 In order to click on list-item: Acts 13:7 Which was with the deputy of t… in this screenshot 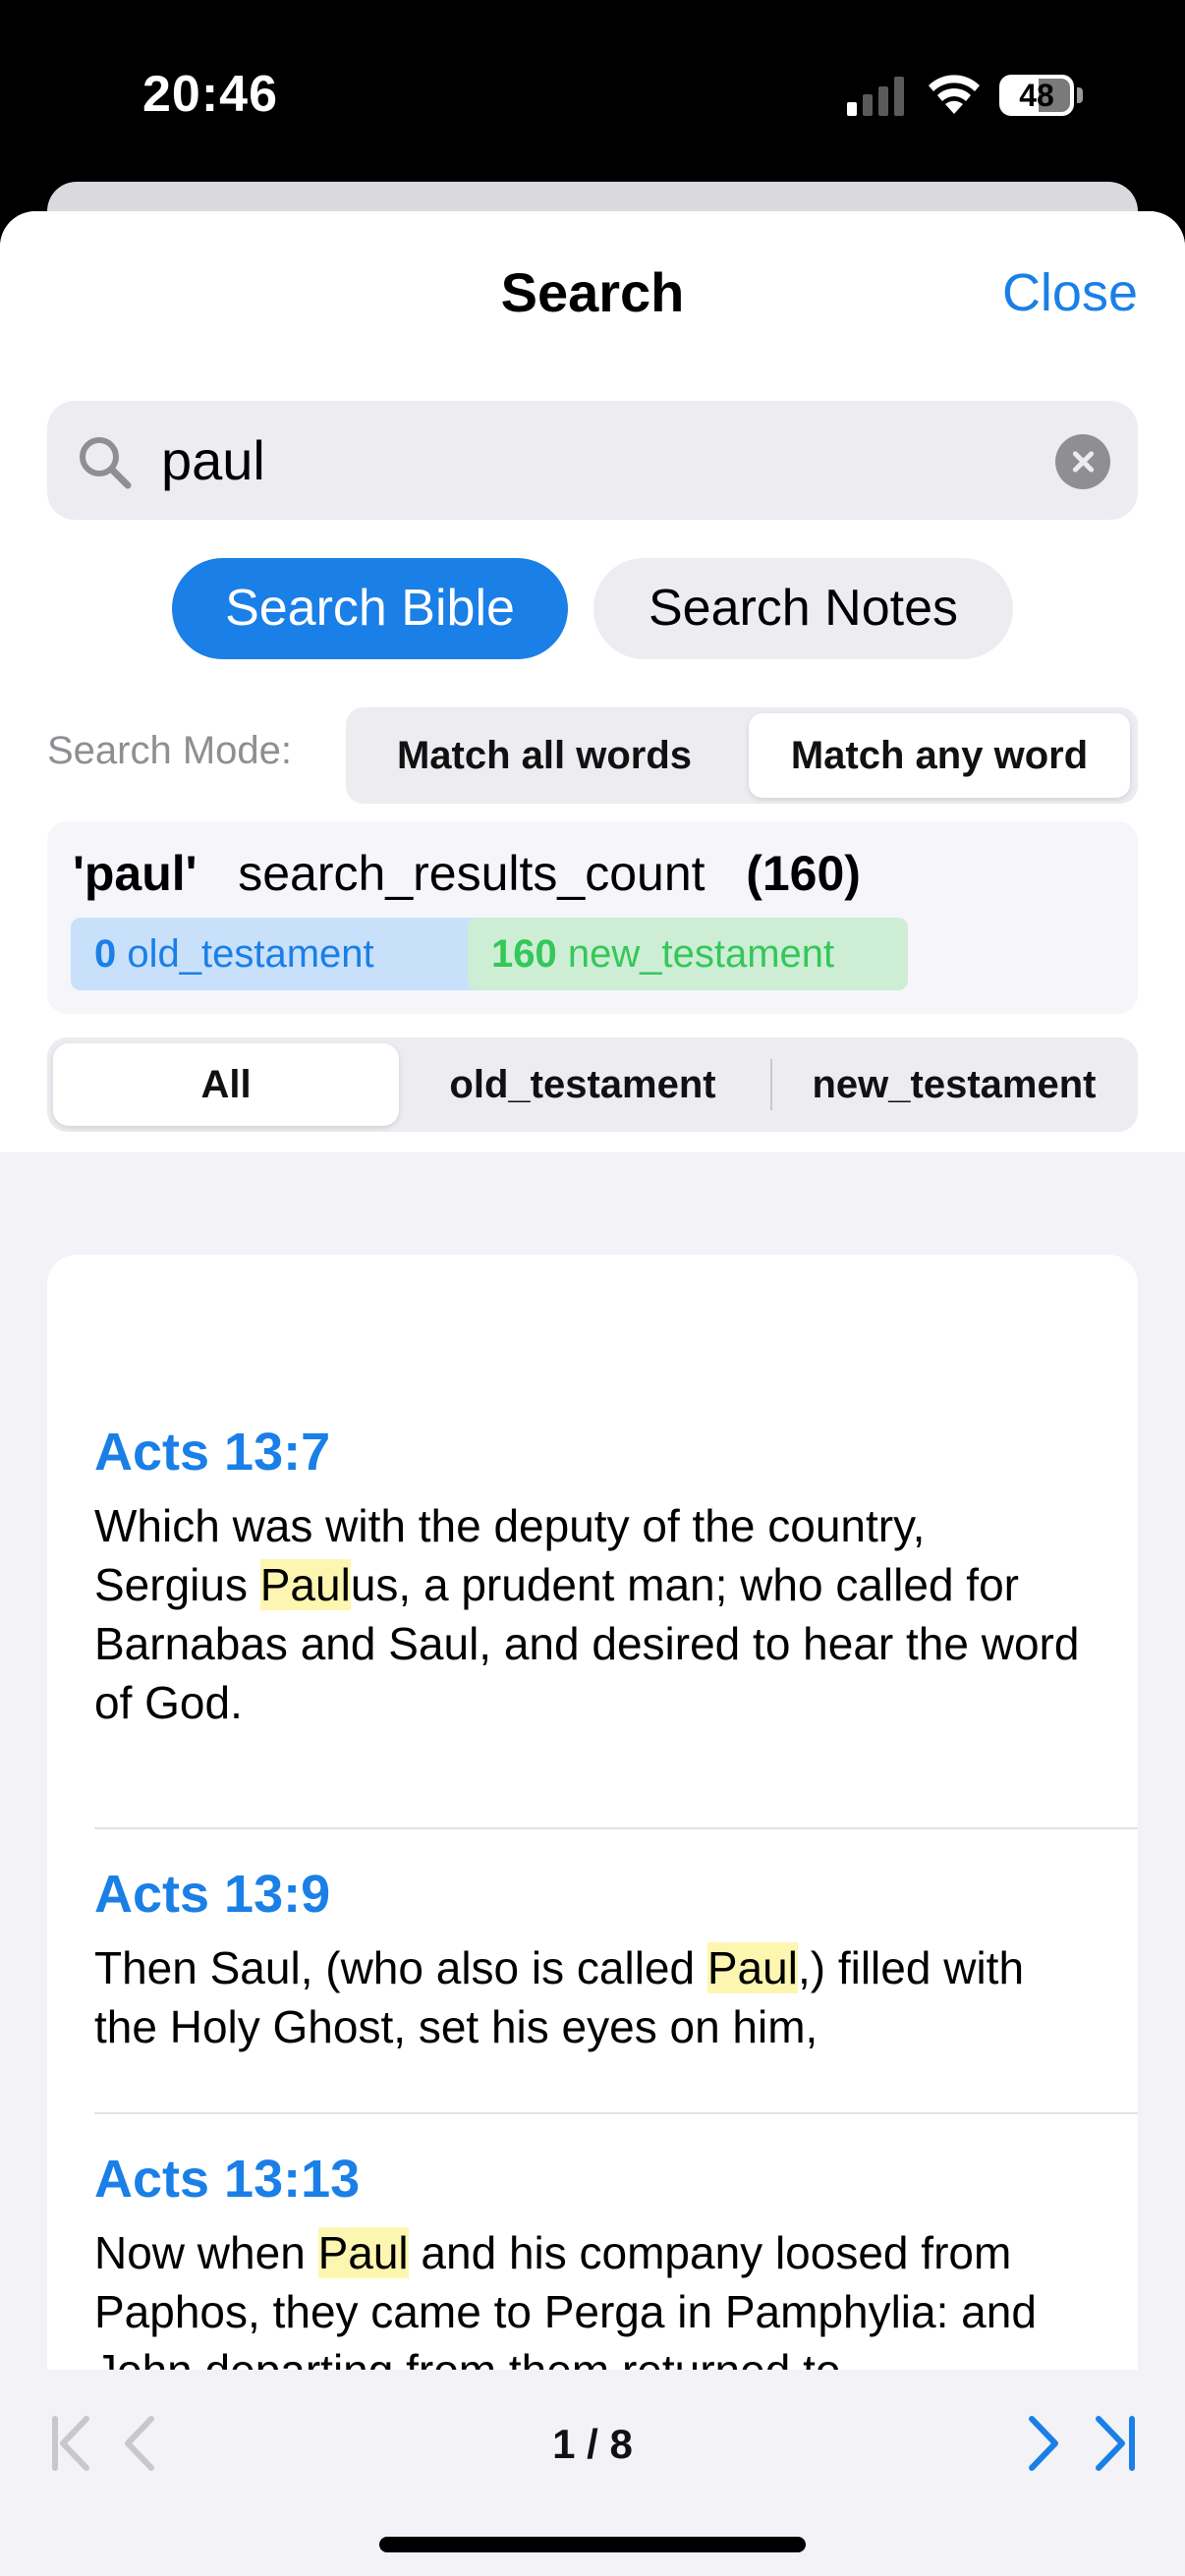, I will do `click(616, 1577)`.